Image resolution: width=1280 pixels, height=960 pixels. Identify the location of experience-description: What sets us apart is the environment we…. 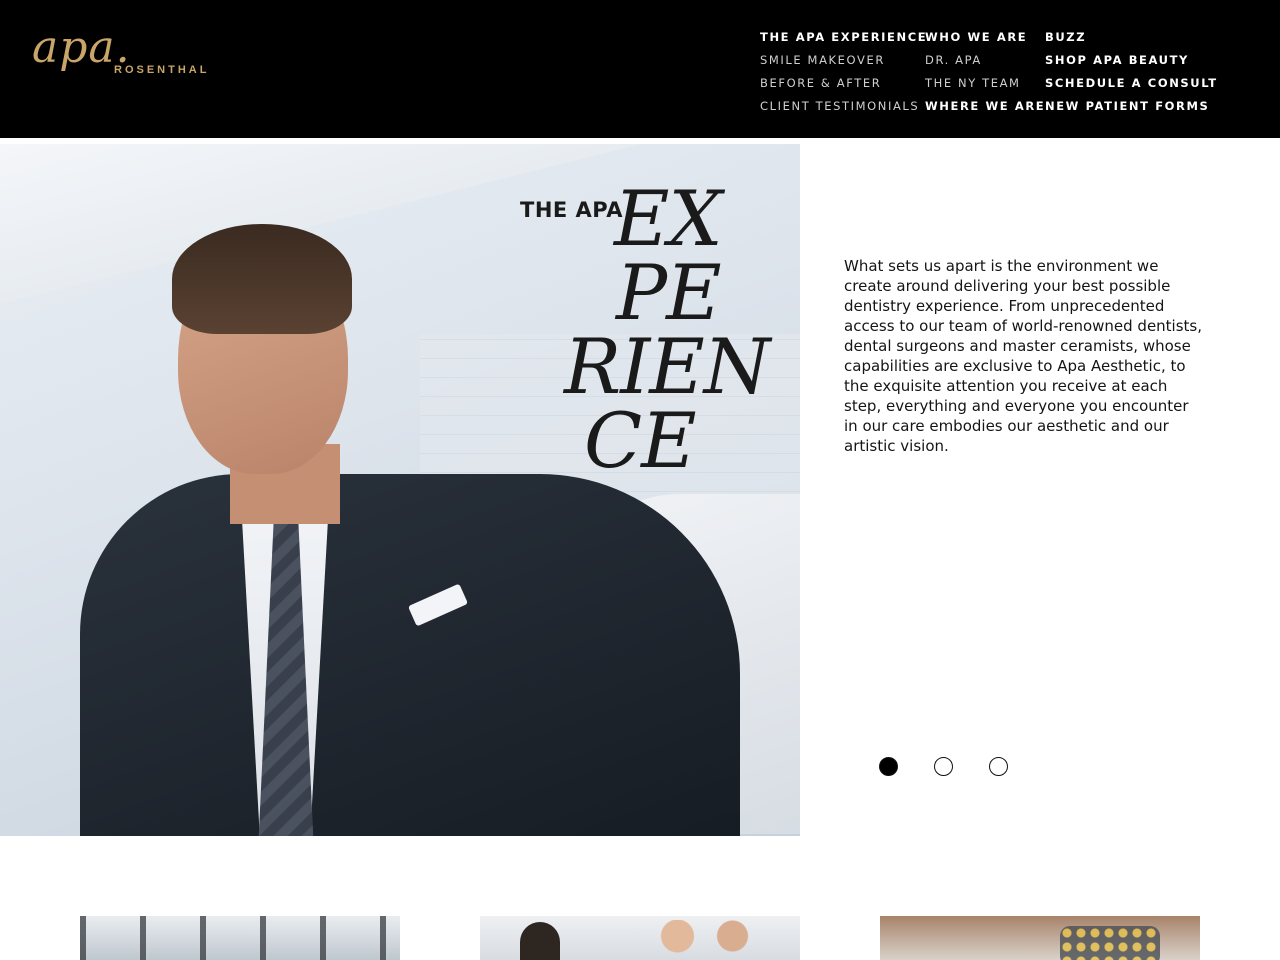
(1023, 356).